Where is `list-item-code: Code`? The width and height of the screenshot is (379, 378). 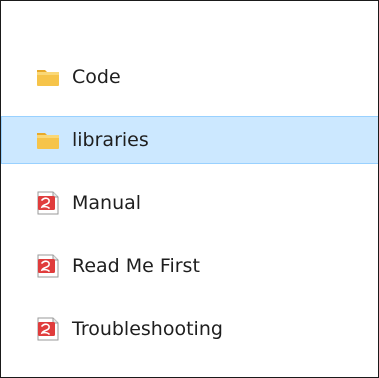
list-item-code: Code is located at coordinates (189, 77).